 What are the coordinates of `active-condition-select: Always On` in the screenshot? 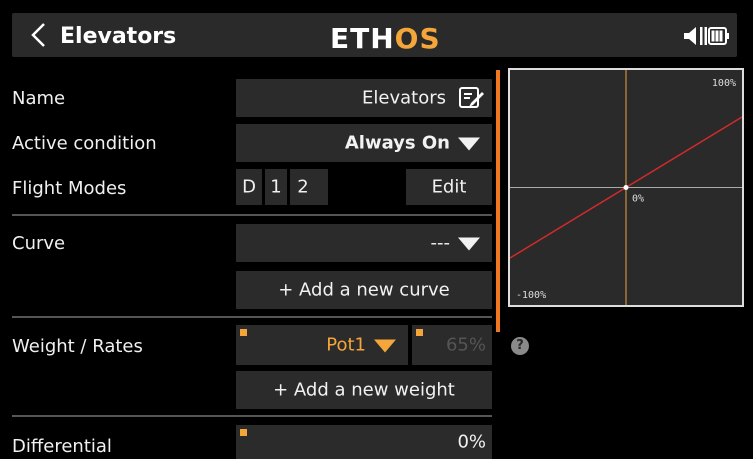 It's located at (364, 143).